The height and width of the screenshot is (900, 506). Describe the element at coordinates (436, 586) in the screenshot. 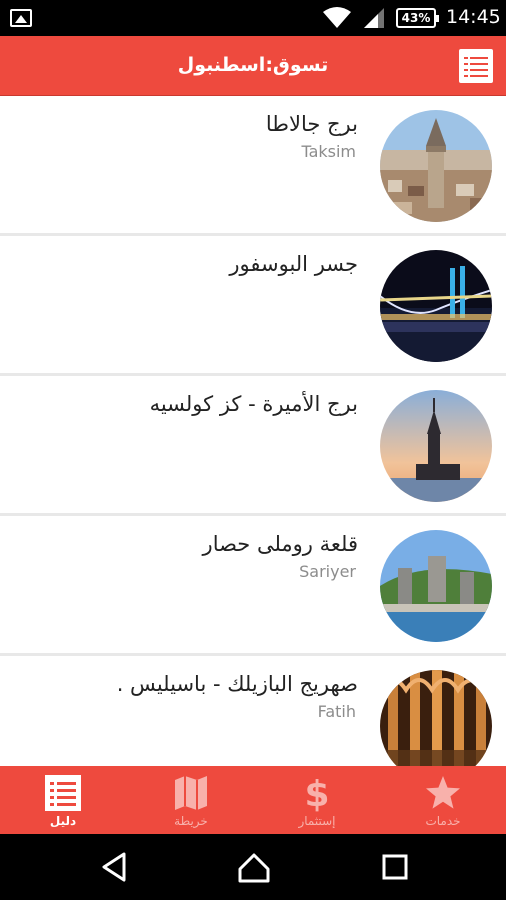

I see `rumeli-fortress-photo` at that location.